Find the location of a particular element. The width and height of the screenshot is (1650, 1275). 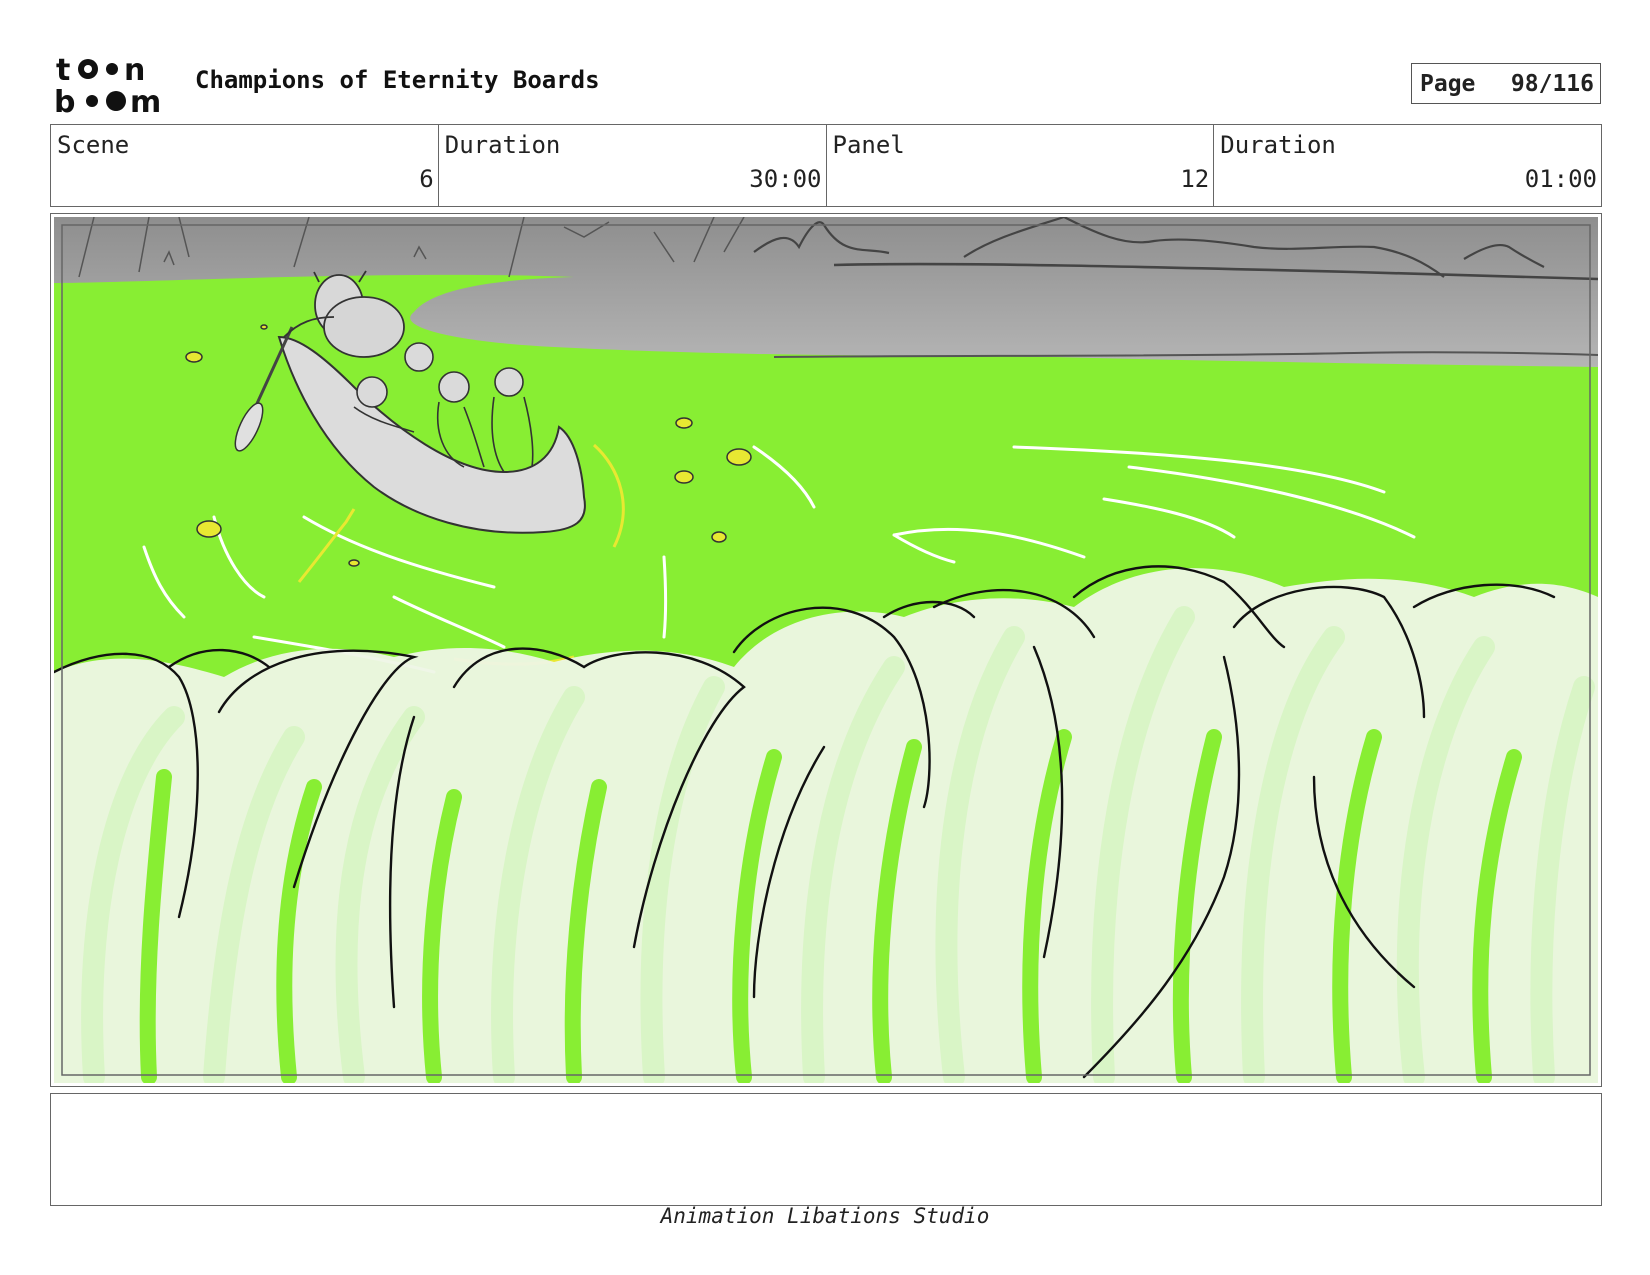

scene-label: Scene is located at coordinates (93, 145).